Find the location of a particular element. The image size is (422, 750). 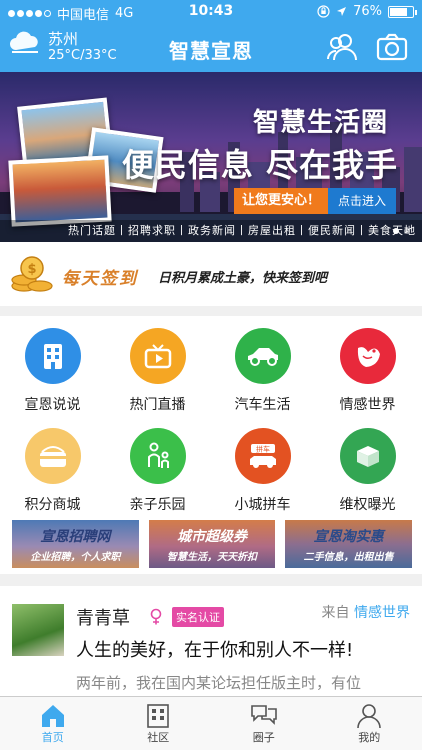

carpool-icon: 拼车 is located at coordinates (262, 456).